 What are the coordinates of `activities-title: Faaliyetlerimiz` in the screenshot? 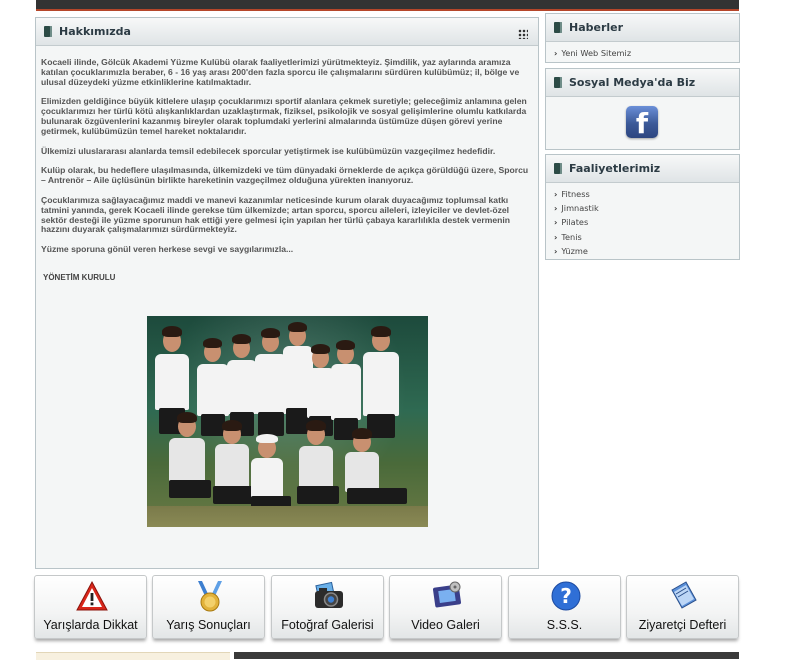 It's located at (615, 168).